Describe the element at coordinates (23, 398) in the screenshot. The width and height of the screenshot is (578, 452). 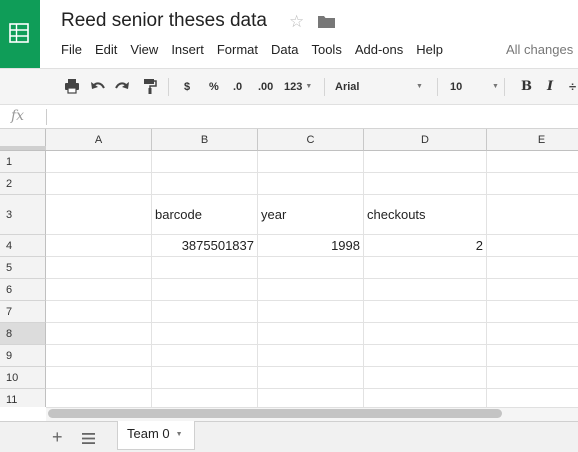
I see `row-header-11: 11` at that location.